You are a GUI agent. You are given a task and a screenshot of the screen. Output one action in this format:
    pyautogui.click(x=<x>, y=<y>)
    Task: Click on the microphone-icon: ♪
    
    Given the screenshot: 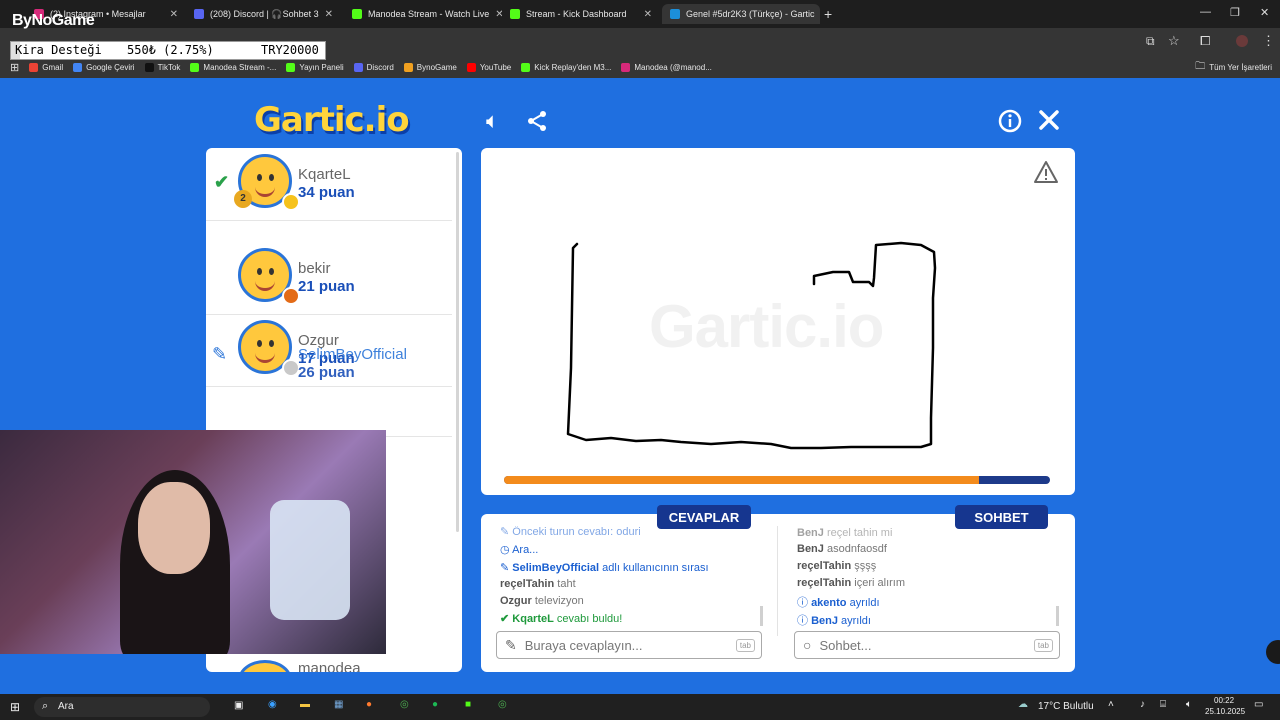 What is the action you would take?
    pyautogui.click(x=1142, y=704)
    